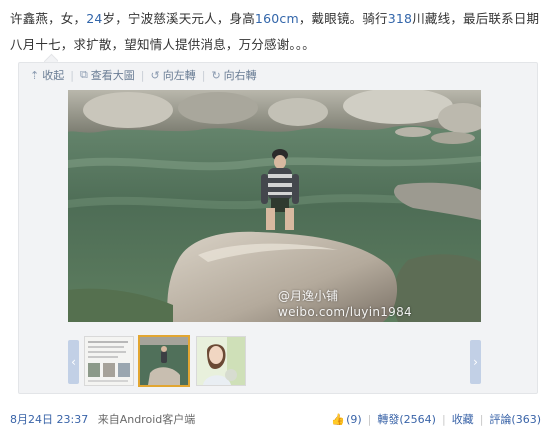 This screenshot has height=437, width=550. I want to click on rotate-left-button: ↺ 向左轉, so click(173, 75).